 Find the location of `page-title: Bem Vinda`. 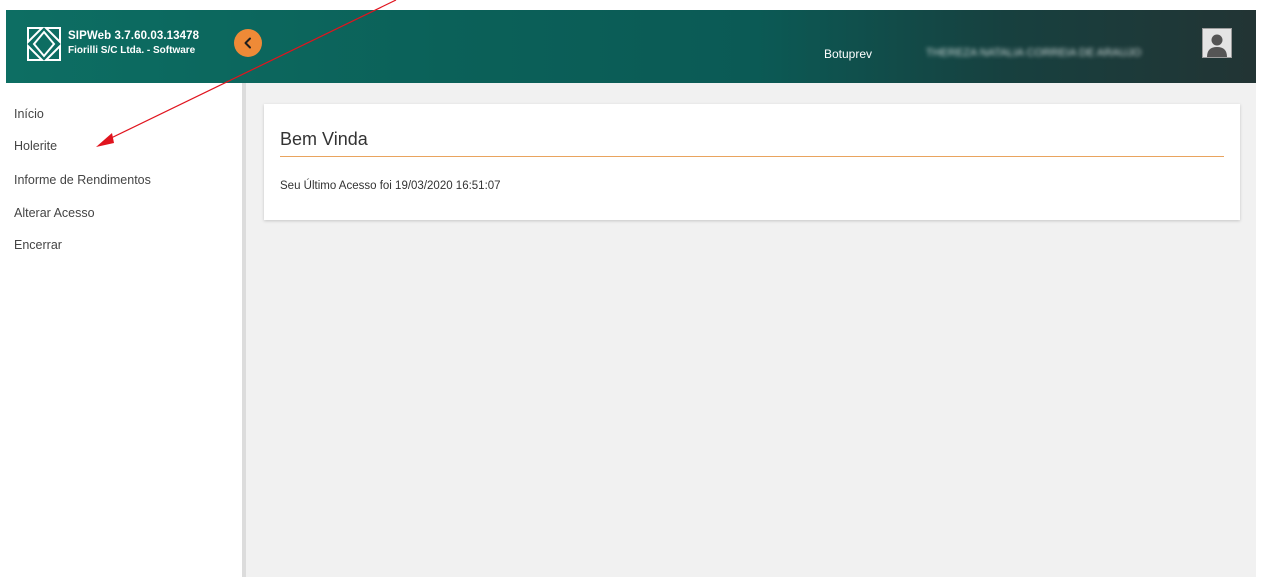

page-title: Bem Vinda is located at coordinates (324, 139).